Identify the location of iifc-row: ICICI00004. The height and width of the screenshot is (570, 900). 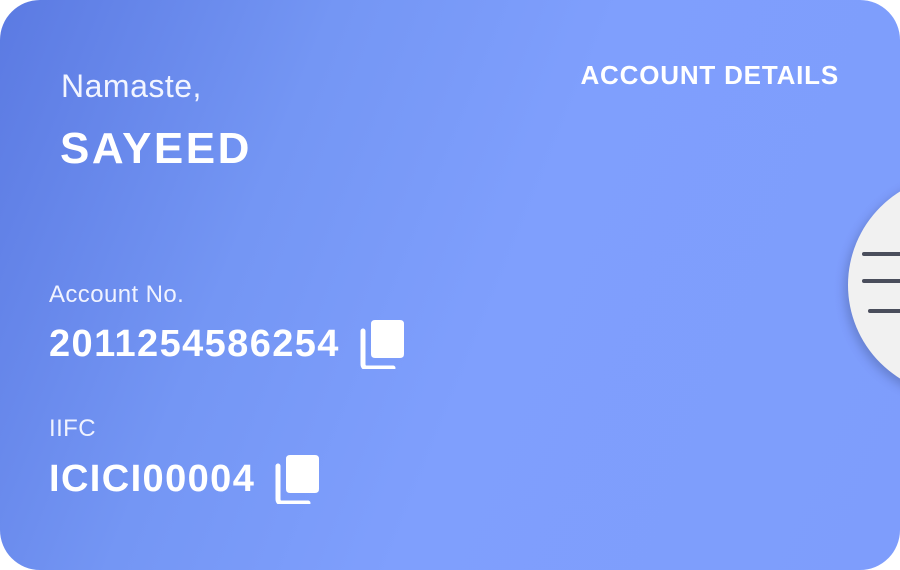
(185, 479).